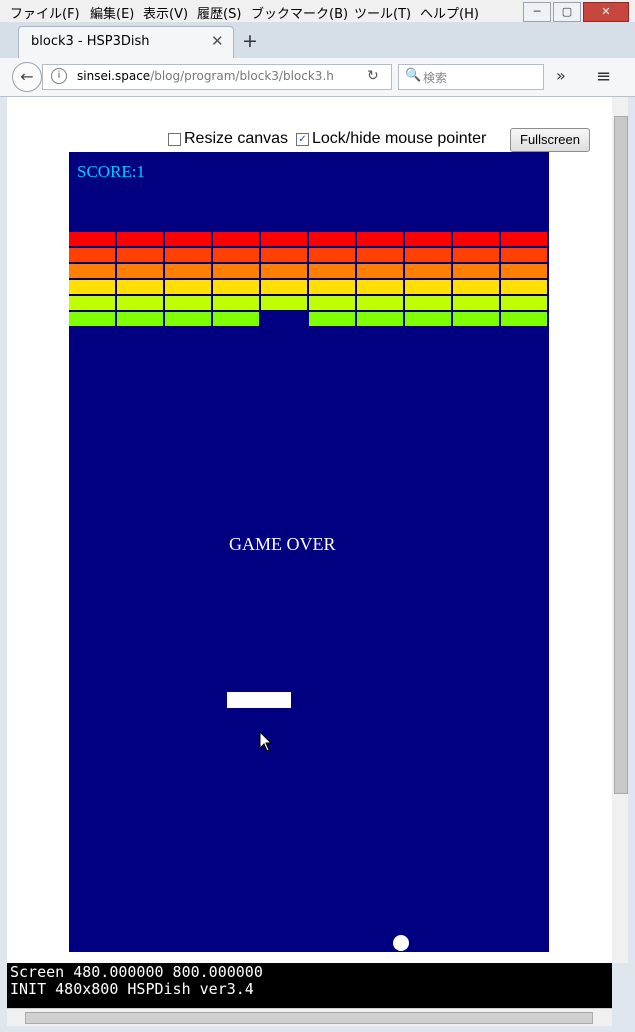 The width and height of the screenshot is (635, 1032). I want to click on menu-view: 表示(V), so click(165, 12).